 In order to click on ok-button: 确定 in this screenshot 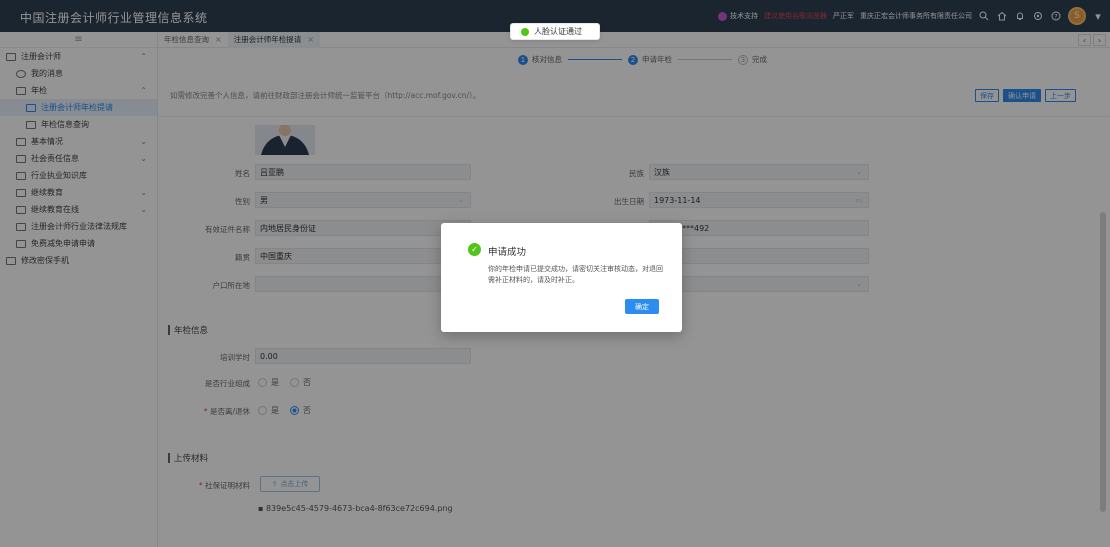, I will do `click(642, 306)`.